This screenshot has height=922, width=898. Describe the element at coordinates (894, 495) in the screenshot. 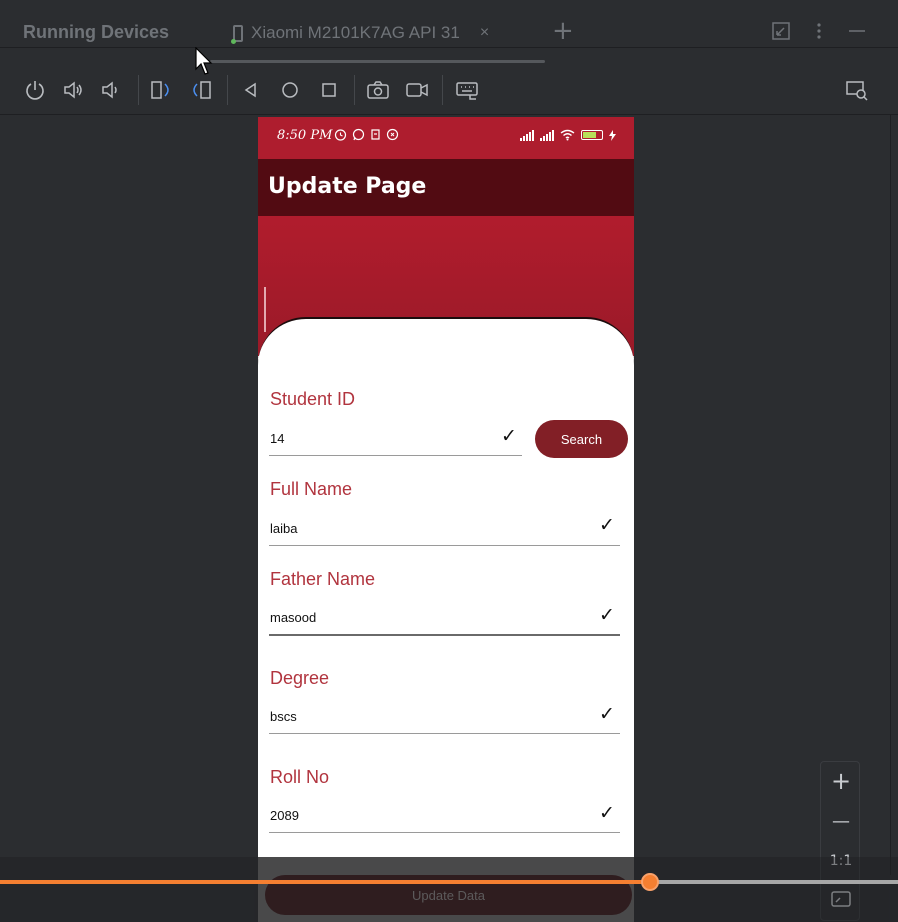

I see `right-scrollbar` at that location.